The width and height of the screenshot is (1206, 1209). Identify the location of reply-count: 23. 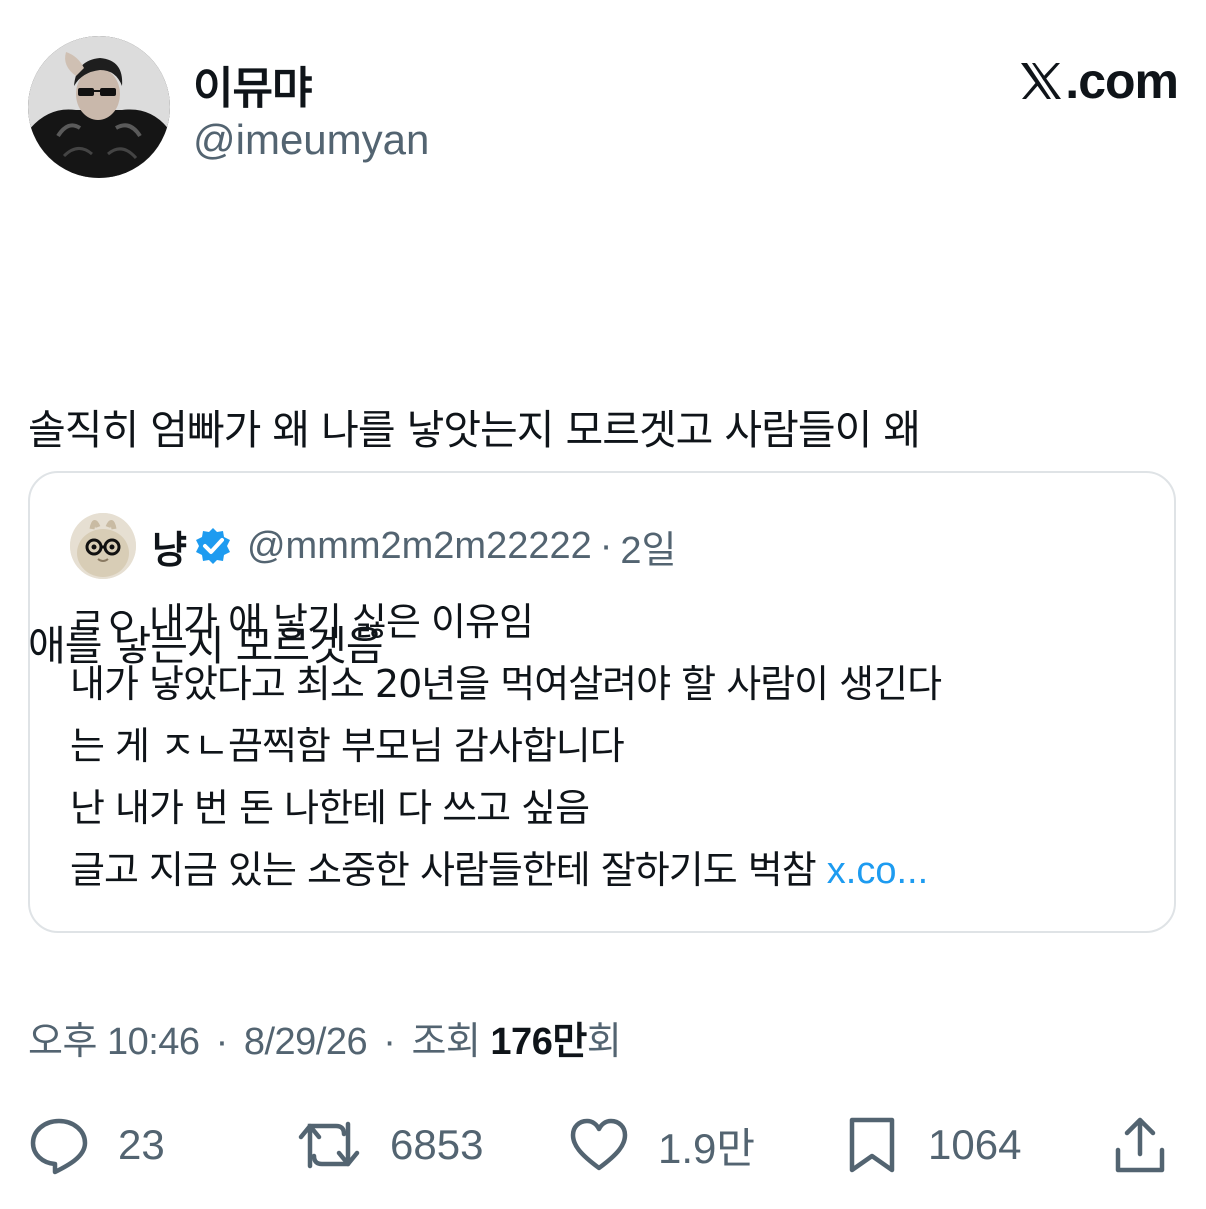
(141, 1144).